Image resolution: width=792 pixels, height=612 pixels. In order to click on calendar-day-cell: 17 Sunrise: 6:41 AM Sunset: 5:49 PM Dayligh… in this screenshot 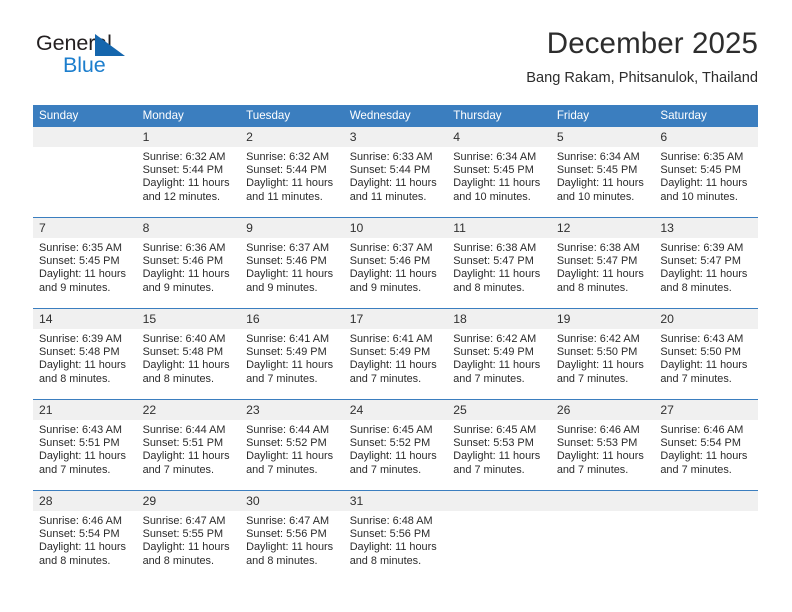, I will do `click(395, 354)`.